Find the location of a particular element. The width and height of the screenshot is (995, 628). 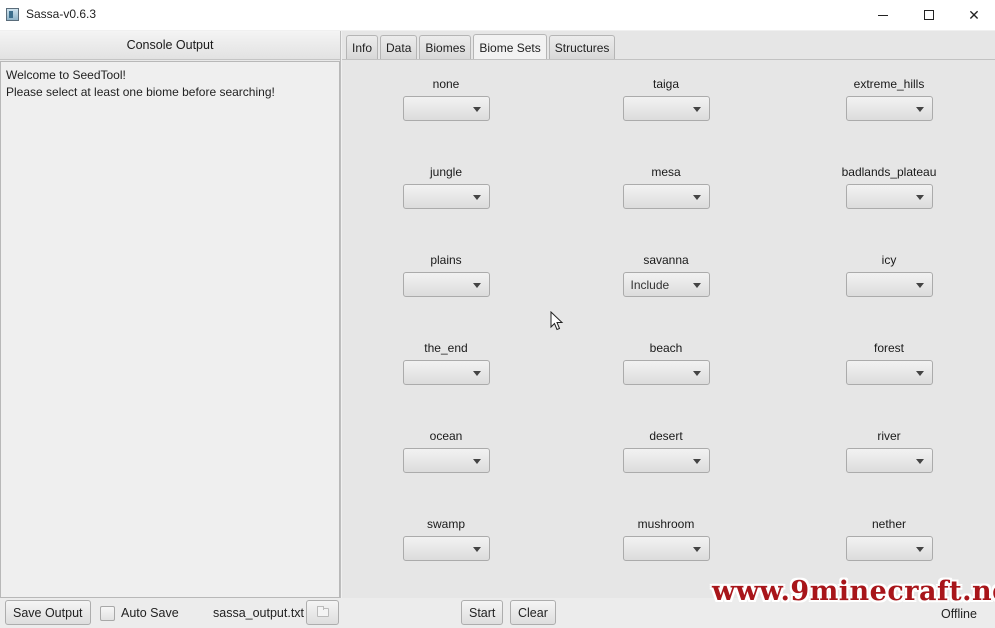

biome-set-label: desert is located at coordinates (666, 436).